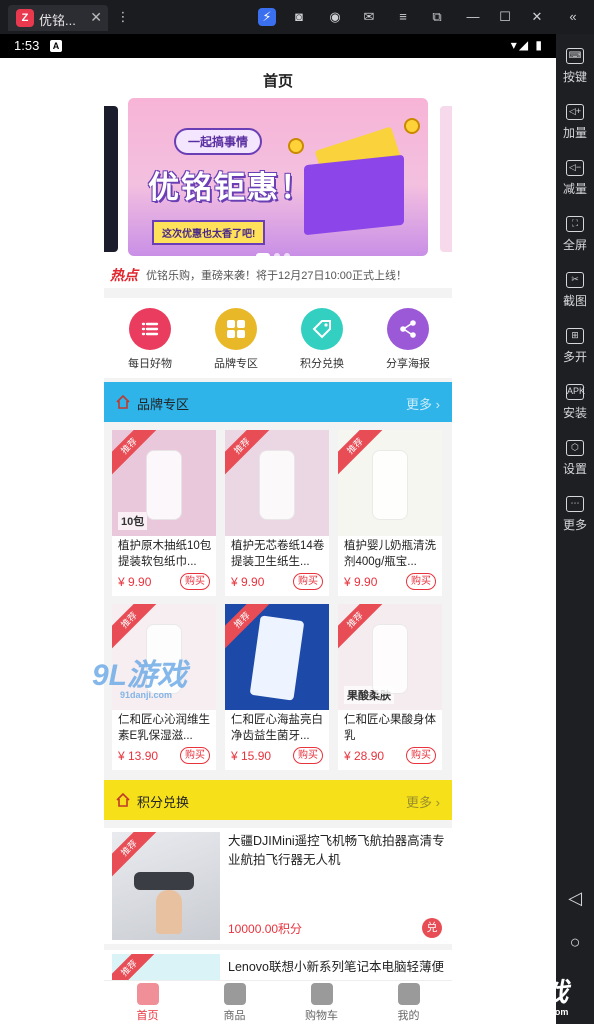 The width and height of the screenshot is (594, 1024). What do you see at coordinates (136, 967) in the screenshot?
I see `recommend-badge: 推荐` at bounding box center [136, 967].